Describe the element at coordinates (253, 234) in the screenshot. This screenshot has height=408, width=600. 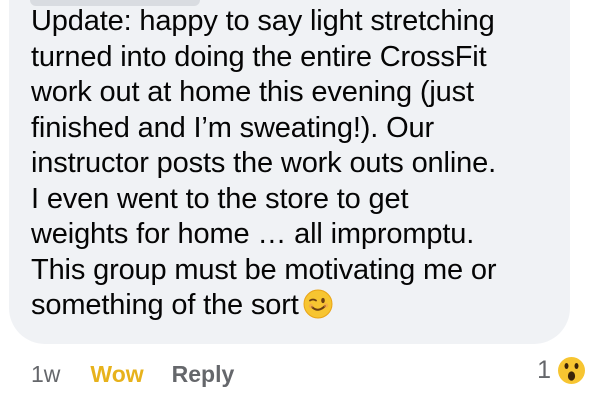
I see `comment-line: weights for home … all impromptu.` at that location.